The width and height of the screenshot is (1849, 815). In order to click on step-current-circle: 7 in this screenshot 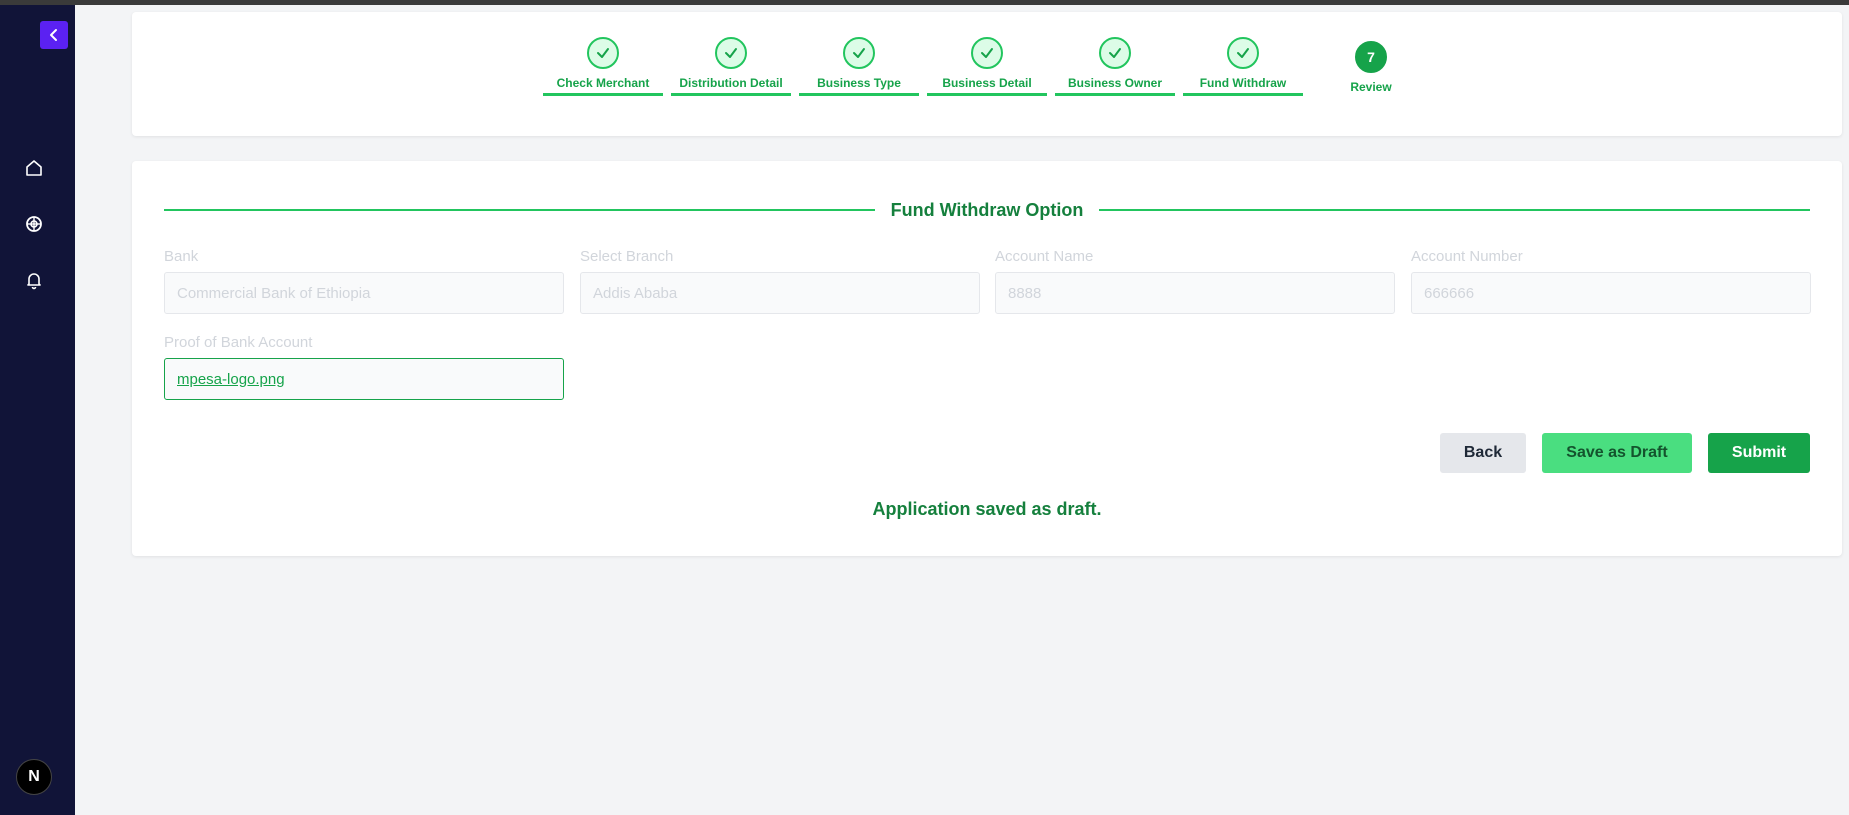, I will do `click(1371, 57)`.